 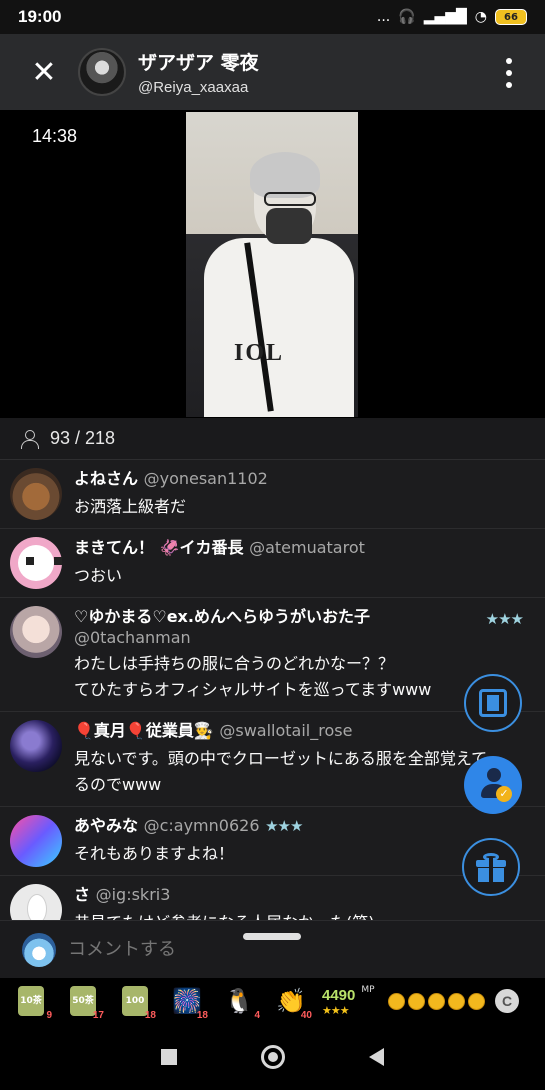 What do you see at coordinates (279, 327) in the screenshot?
I see `video-person-shirt` at bounding box center [279, 327].